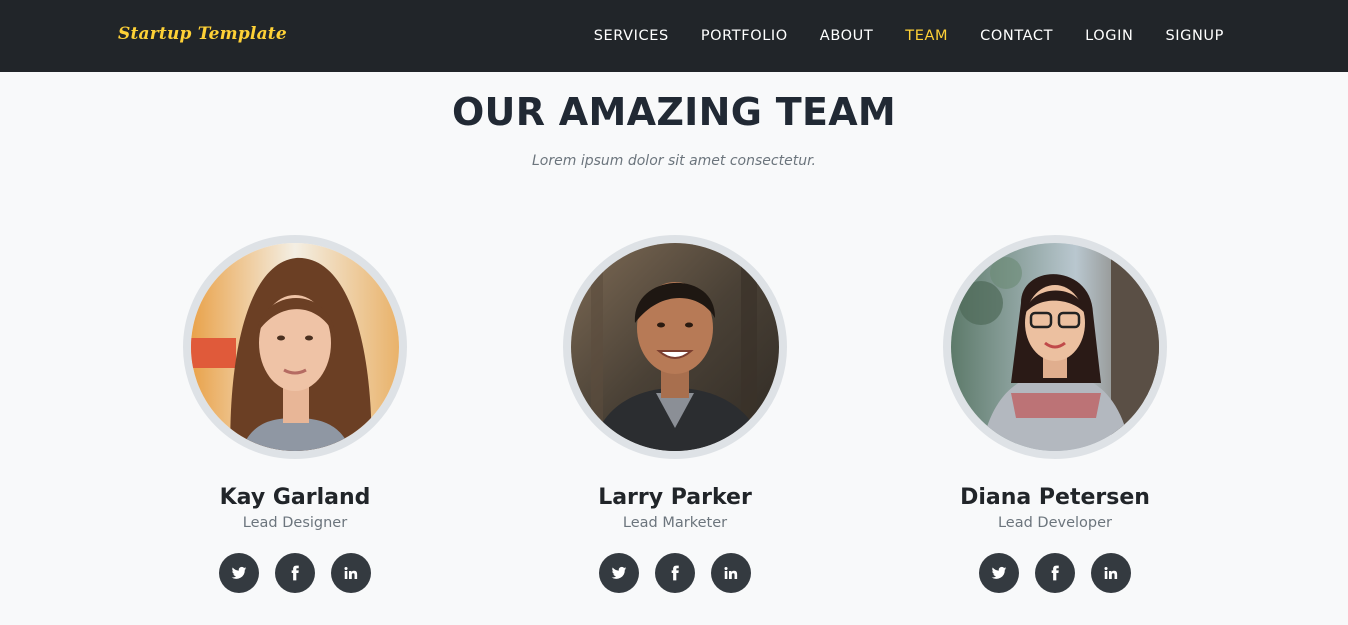 The height and width of the screenshot is (625, 1348). I want to click on member-role: Lead Designer, so click(295, 523).